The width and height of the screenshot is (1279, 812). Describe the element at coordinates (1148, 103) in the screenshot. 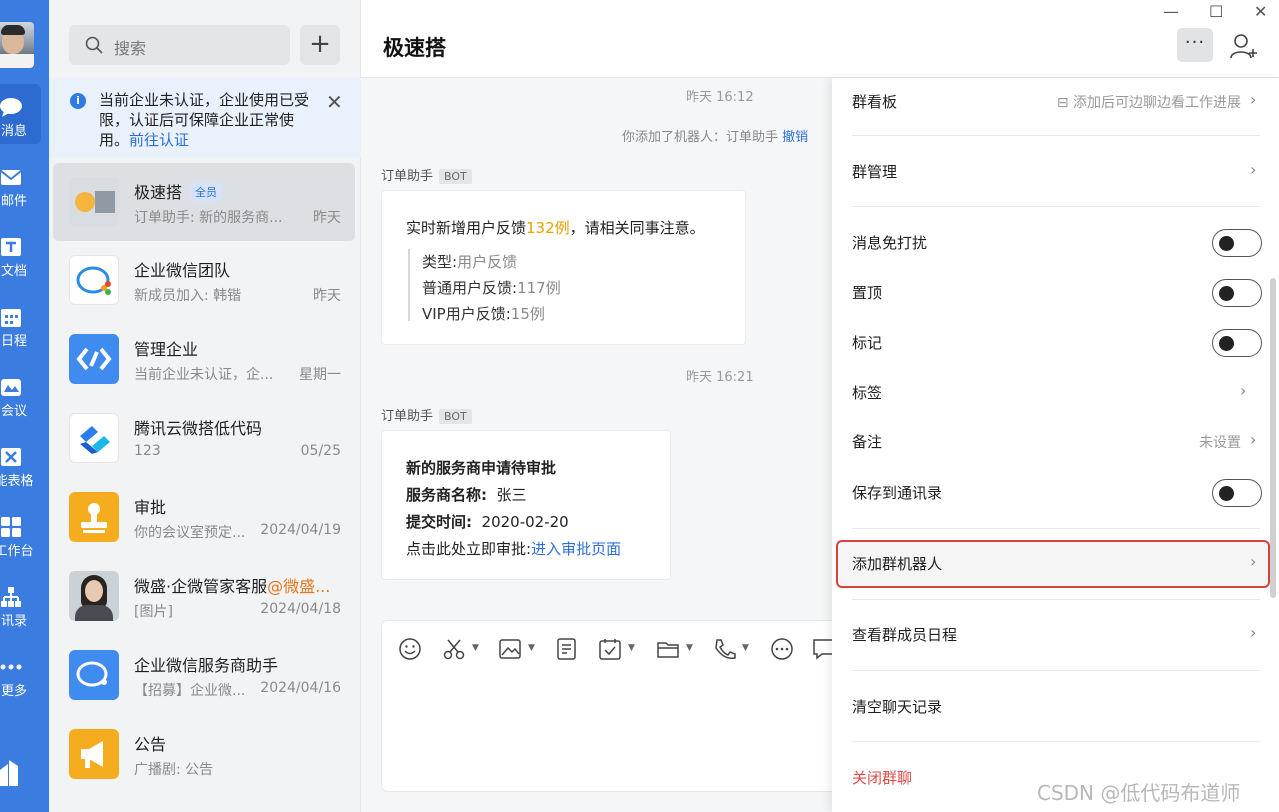

I see `group-board-hint: ⊟ 添加后可边聊边看工作进展` at that location.